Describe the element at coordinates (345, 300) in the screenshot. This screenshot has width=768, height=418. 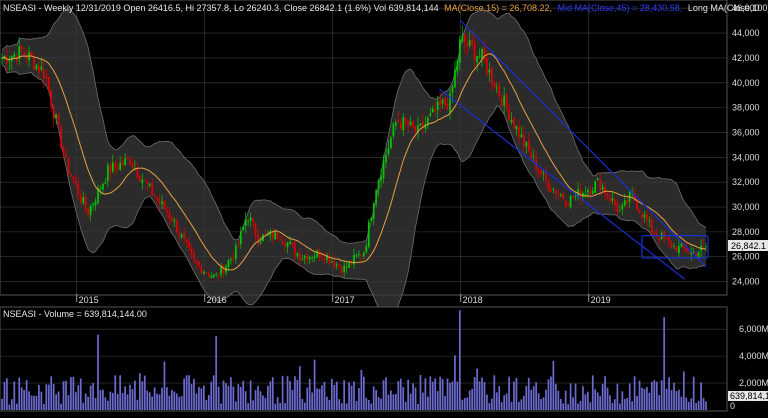
I see `year-tick-label: 2017` at that location.